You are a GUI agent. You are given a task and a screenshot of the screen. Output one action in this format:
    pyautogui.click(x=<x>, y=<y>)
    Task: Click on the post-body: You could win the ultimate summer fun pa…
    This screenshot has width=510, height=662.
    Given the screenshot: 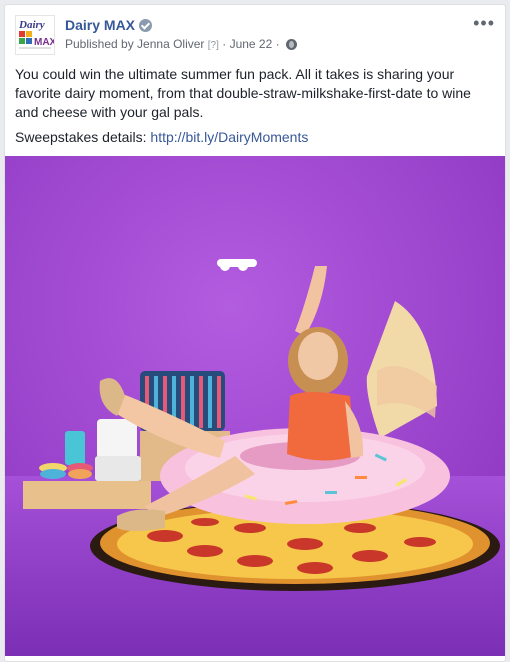 What is the action you would take?
    pyautogui.click(x=243, y=93)
    